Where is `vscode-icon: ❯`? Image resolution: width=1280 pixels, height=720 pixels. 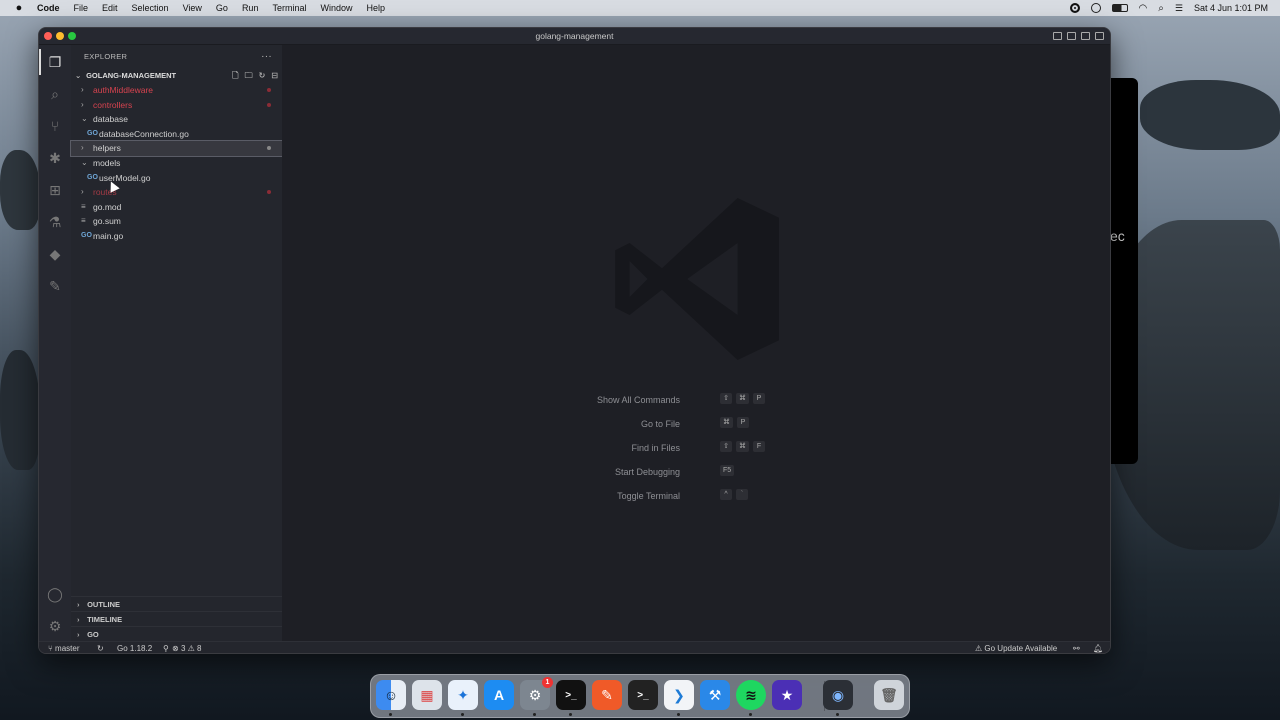 vscode-icon: ❯ is located at coordinates (679, 695).